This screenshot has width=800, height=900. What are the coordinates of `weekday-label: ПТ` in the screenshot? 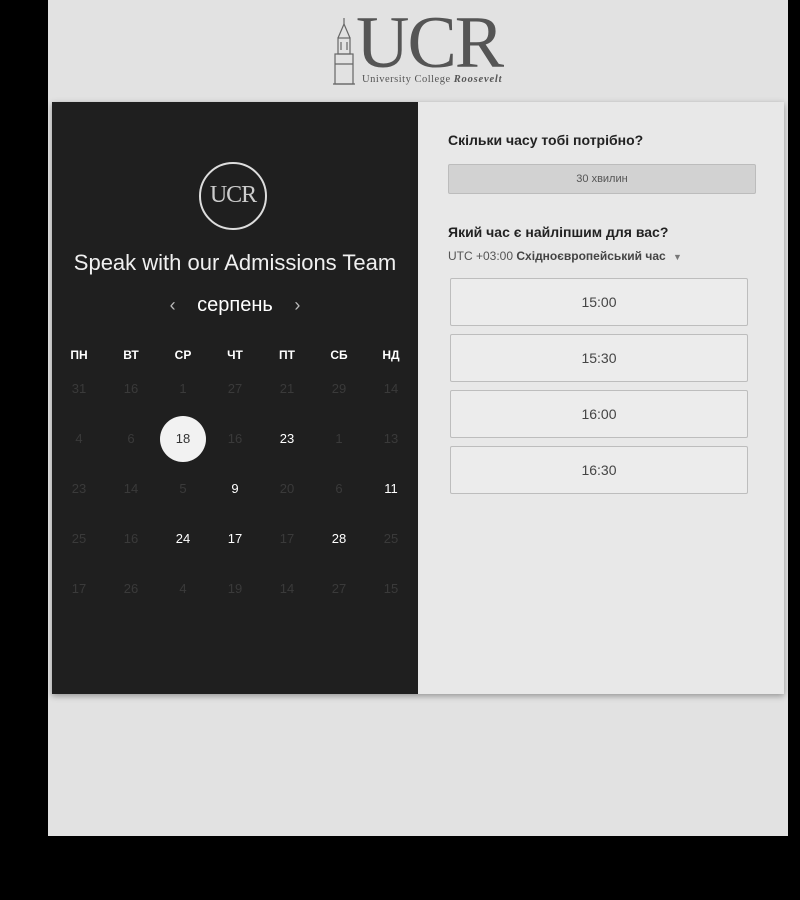 It's located at (287, 355).